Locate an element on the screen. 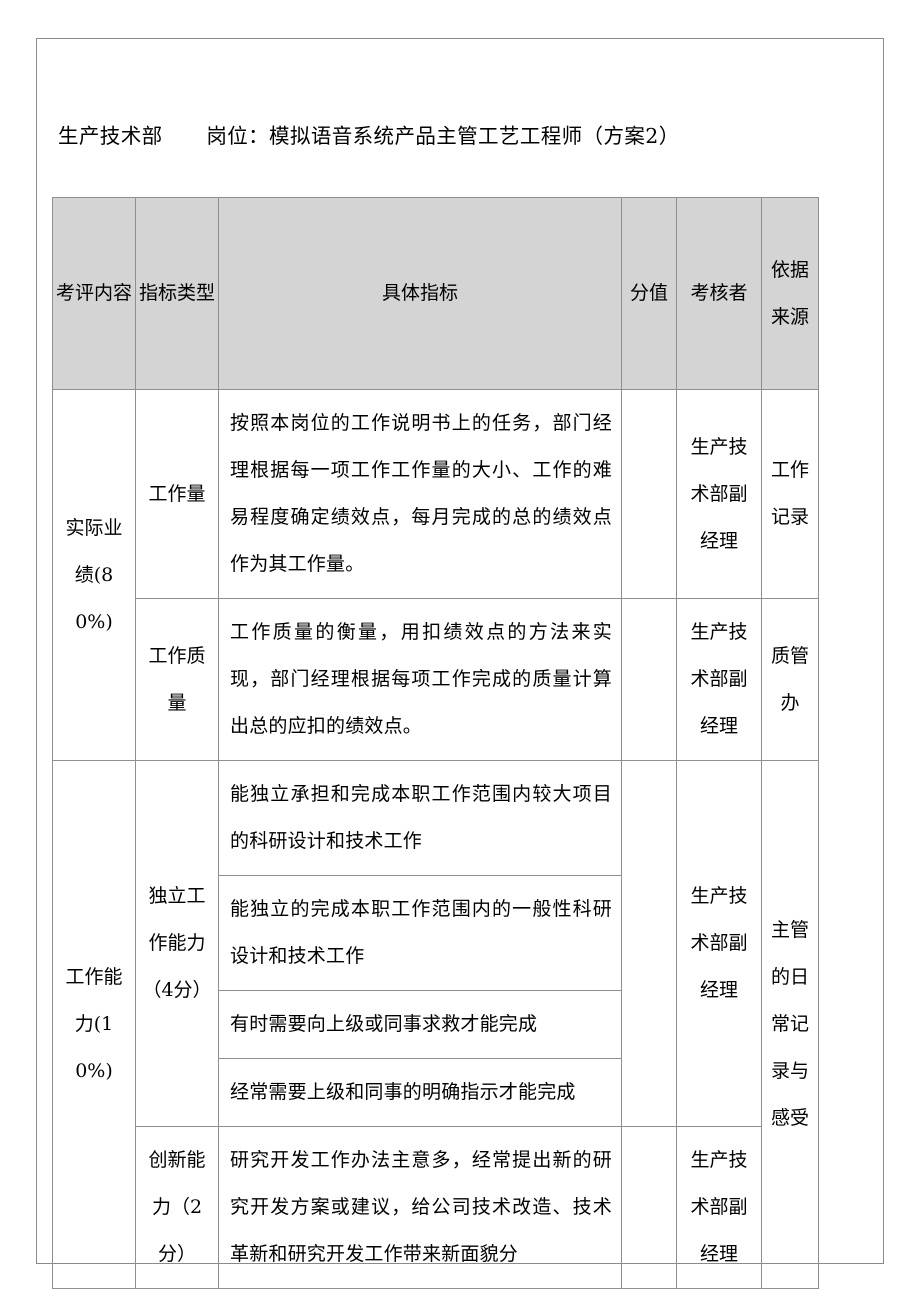  header-cell-type: 指标类型 is located at coordinates (177, 293).